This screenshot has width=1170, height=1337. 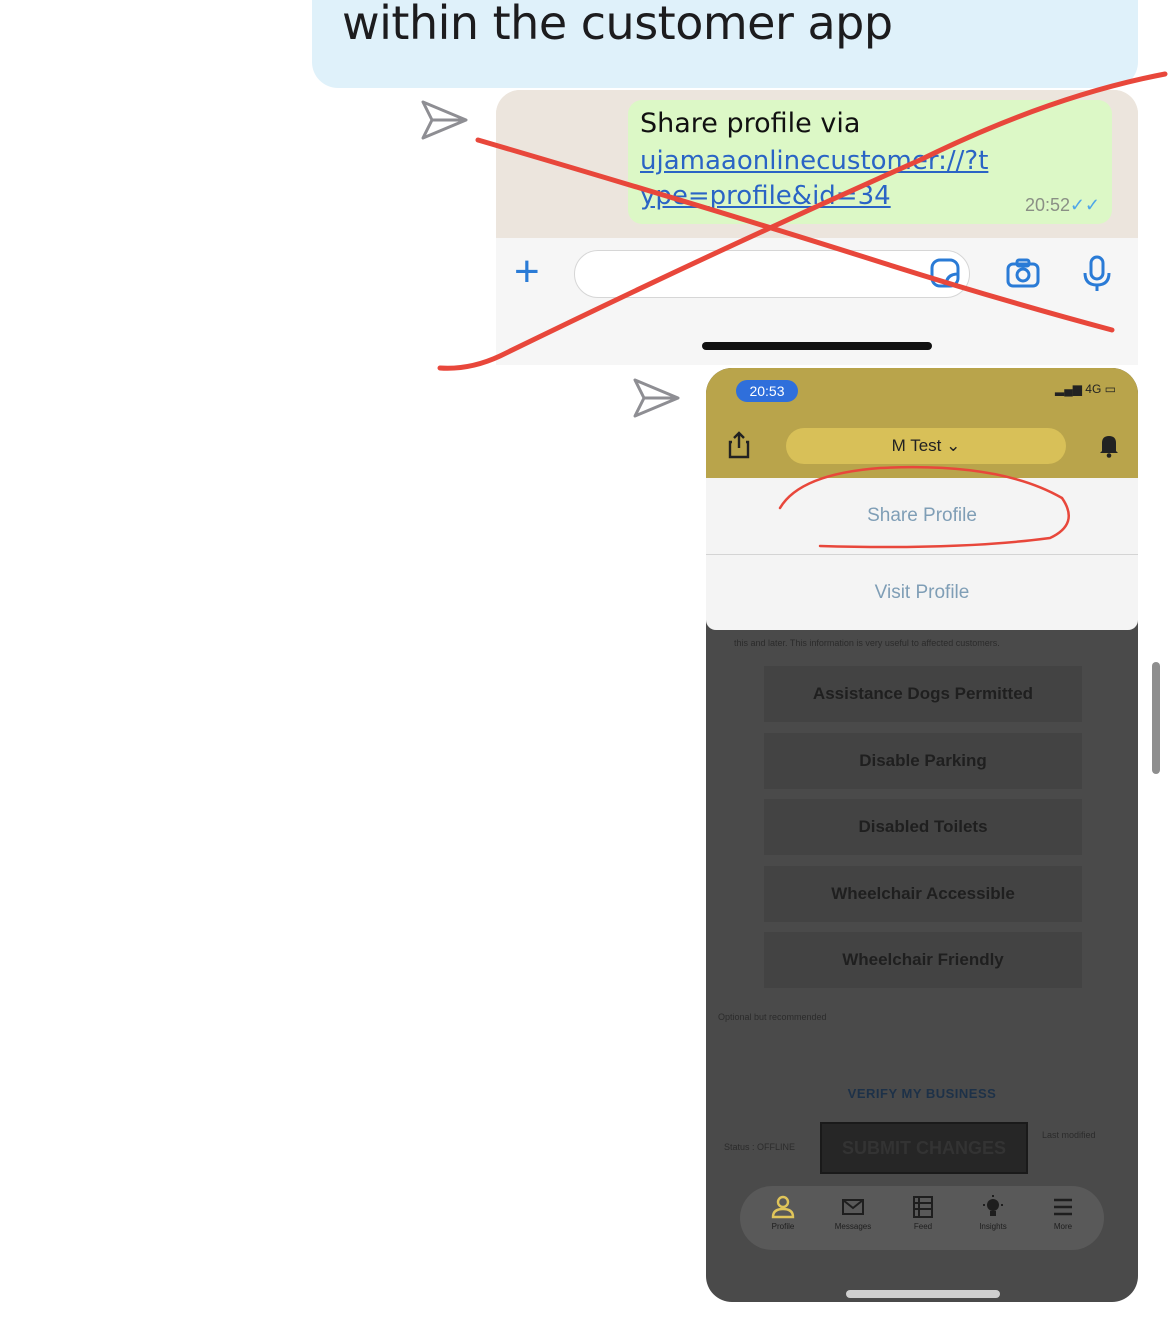 What do you see at coordinates (1069, 1135) in the screenshot?
I see `last-modified-label: Last modified` at bounding box center [1069, 1135].